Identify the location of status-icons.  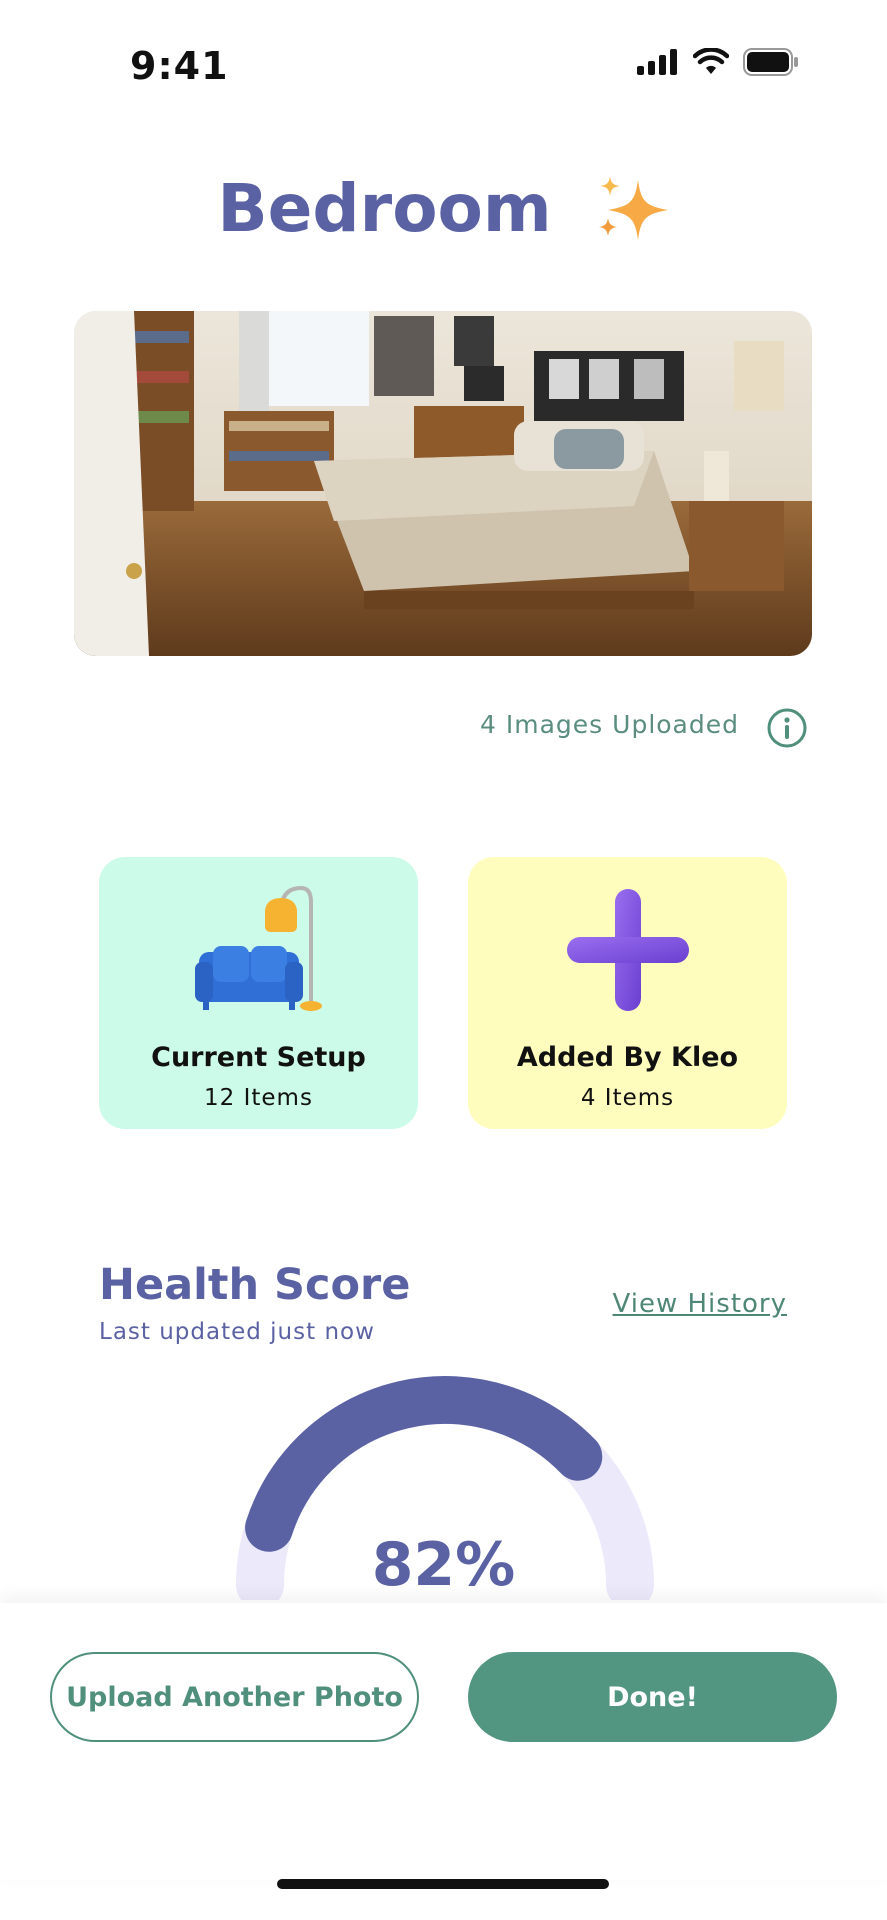
(718, 62).